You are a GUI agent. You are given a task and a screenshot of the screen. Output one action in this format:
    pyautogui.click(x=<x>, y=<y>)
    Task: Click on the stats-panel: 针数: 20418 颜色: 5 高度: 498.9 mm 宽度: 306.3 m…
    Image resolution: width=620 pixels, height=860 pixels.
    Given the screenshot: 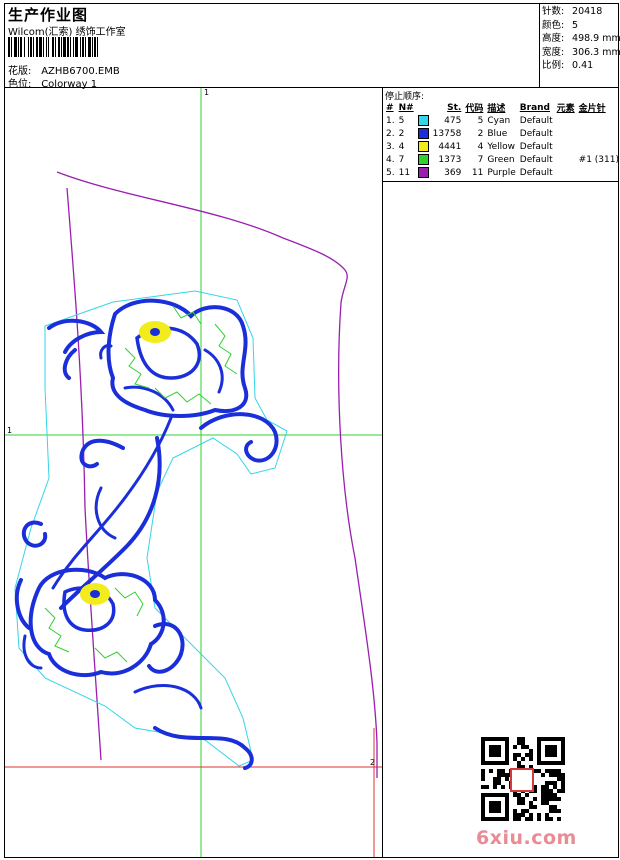 What is the action you would take?
    pyautogui.click(x=581, y=39)
    